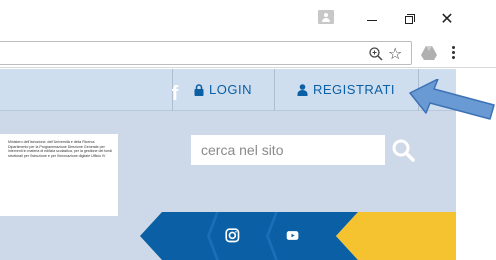 Image resolution: width=496 pixels, height=260 pixels. What do you see at coordinates (403, 150) in the screenshot?
I see `search-icon` at bounding box center [403, 150].